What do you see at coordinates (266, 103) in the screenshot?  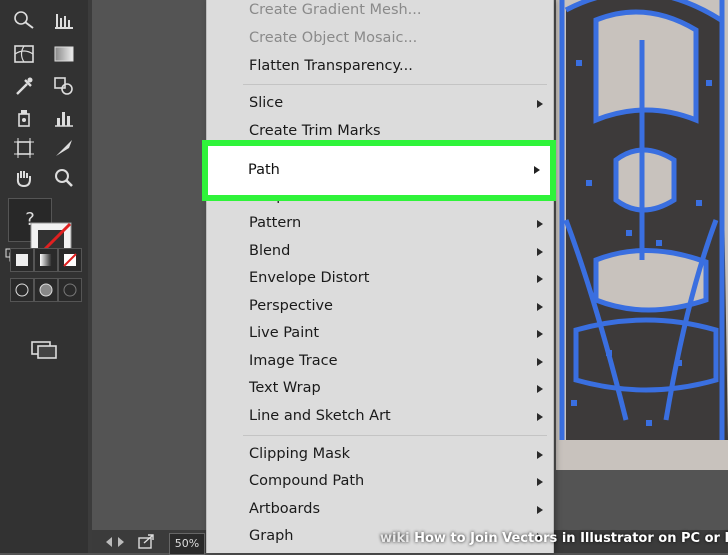 I see `menu-item-label: Slice` at bounding box center [266, 103].